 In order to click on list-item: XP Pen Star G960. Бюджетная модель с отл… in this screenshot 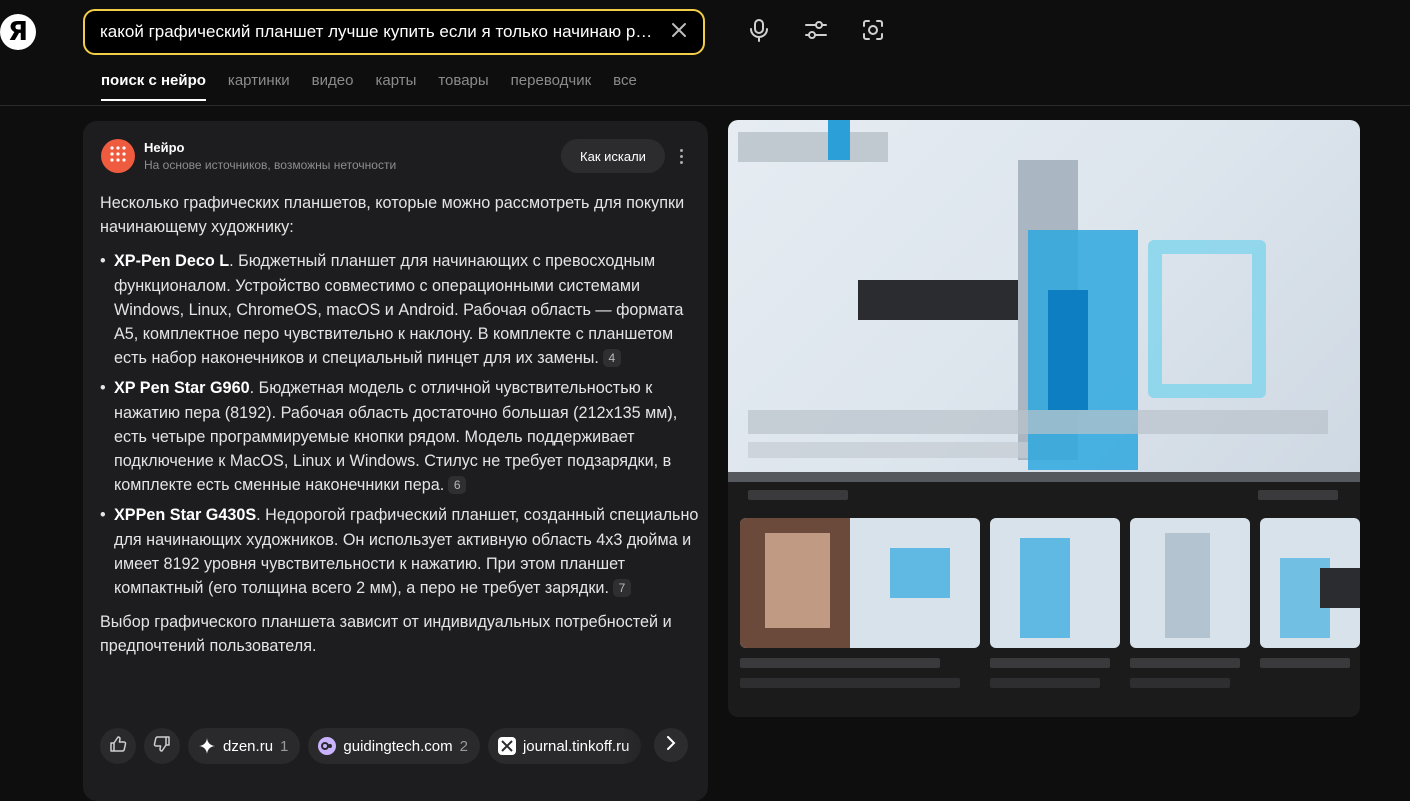, I will do `click(400, 436)`.